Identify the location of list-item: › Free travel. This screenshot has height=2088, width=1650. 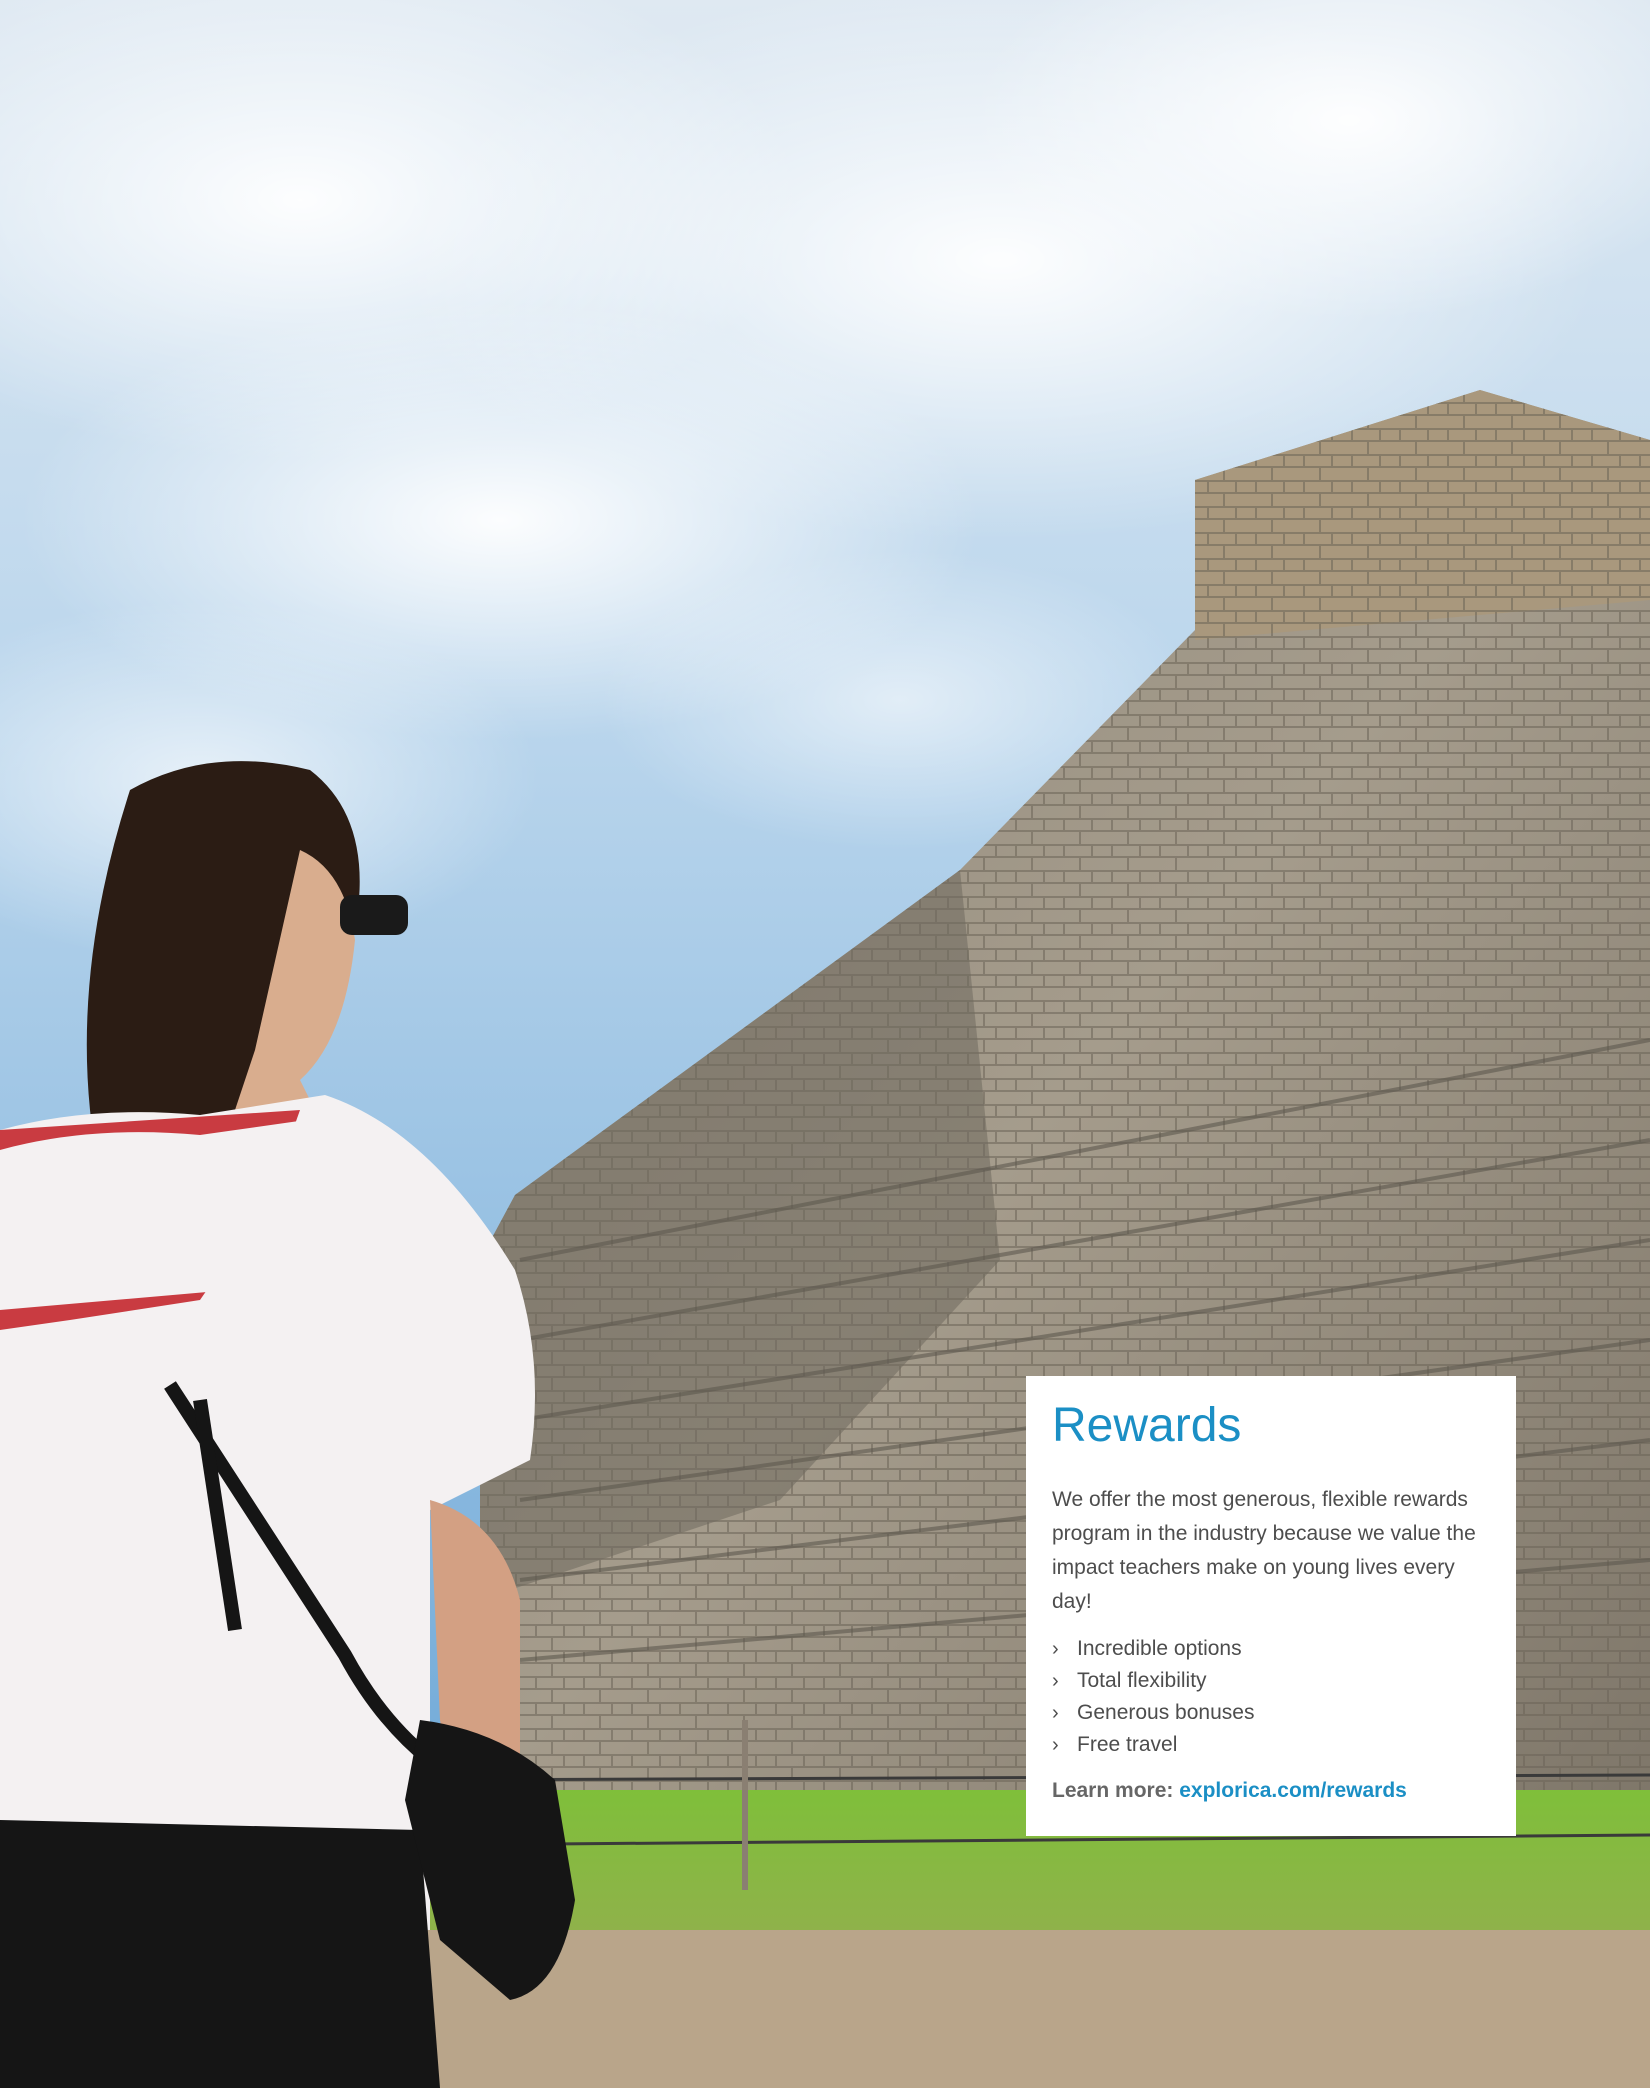
(1271, 1745).